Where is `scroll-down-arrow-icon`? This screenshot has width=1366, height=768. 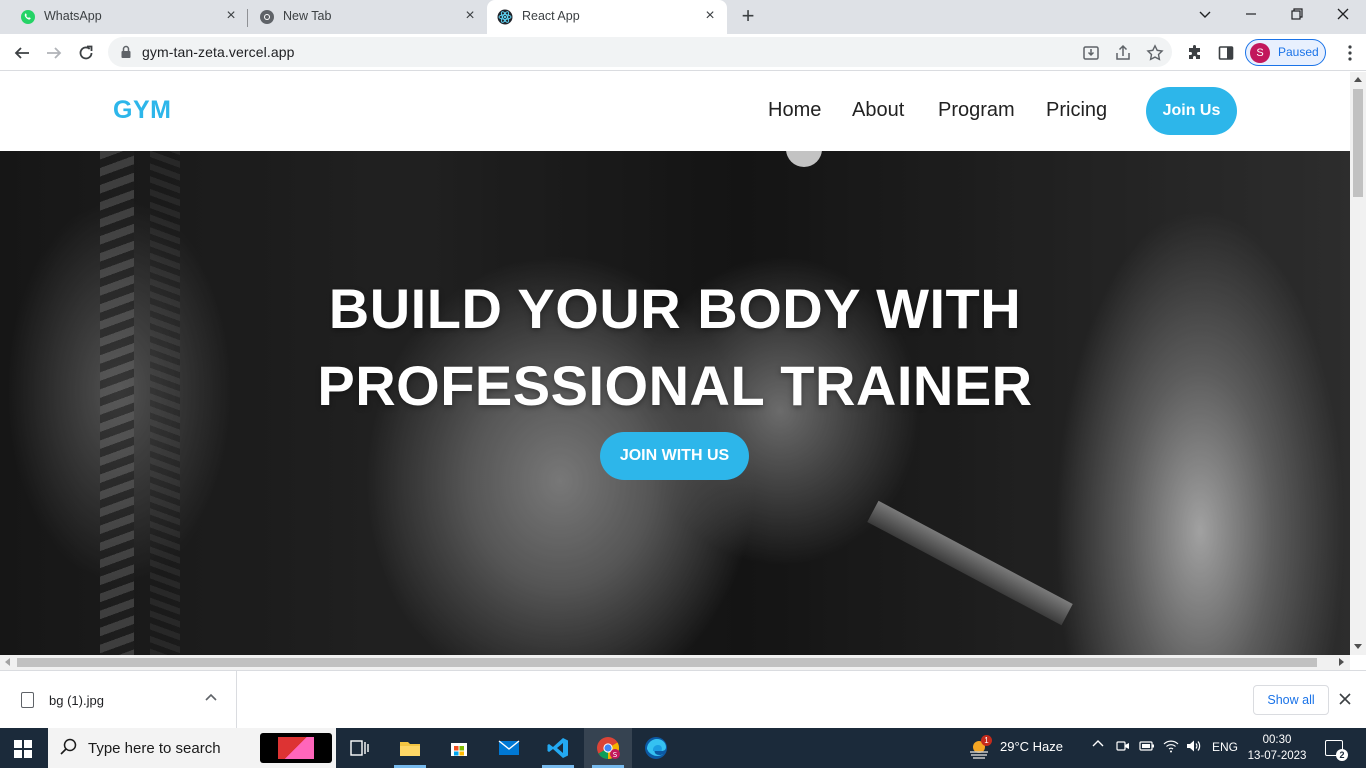 scroll-down-arrow-icon is located at coordinates (1358, 646).